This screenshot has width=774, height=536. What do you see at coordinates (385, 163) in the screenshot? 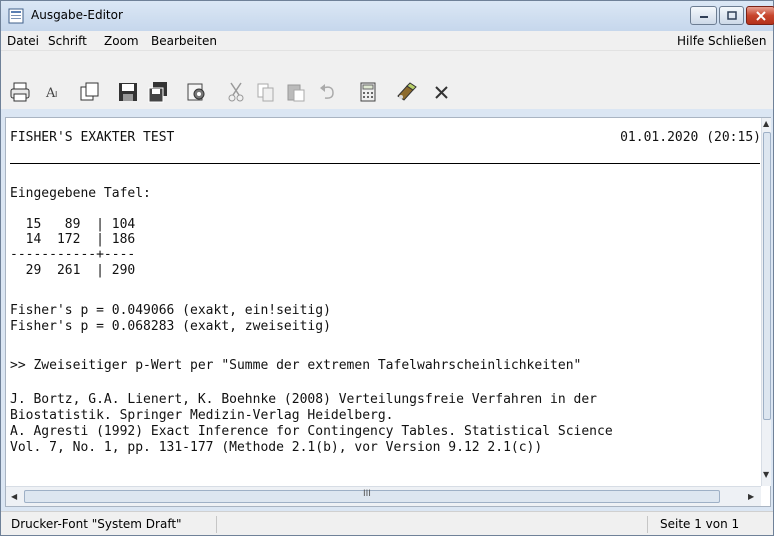
I see `heading-divider` at bounding box center [385, 163].